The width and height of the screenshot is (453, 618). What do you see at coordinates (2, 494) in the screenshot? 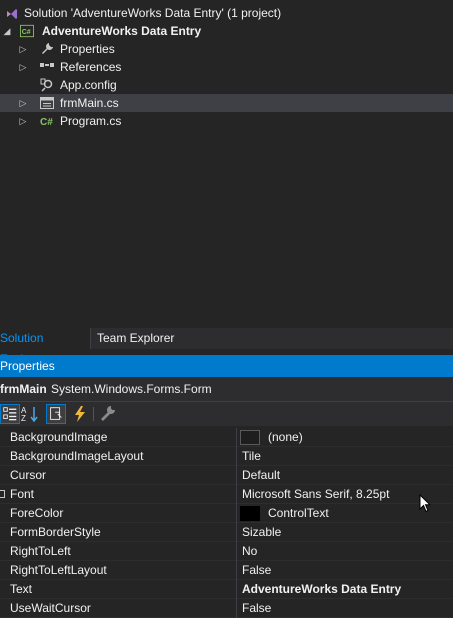
I see `expand-box-icon` at bounding box center [2, 494].